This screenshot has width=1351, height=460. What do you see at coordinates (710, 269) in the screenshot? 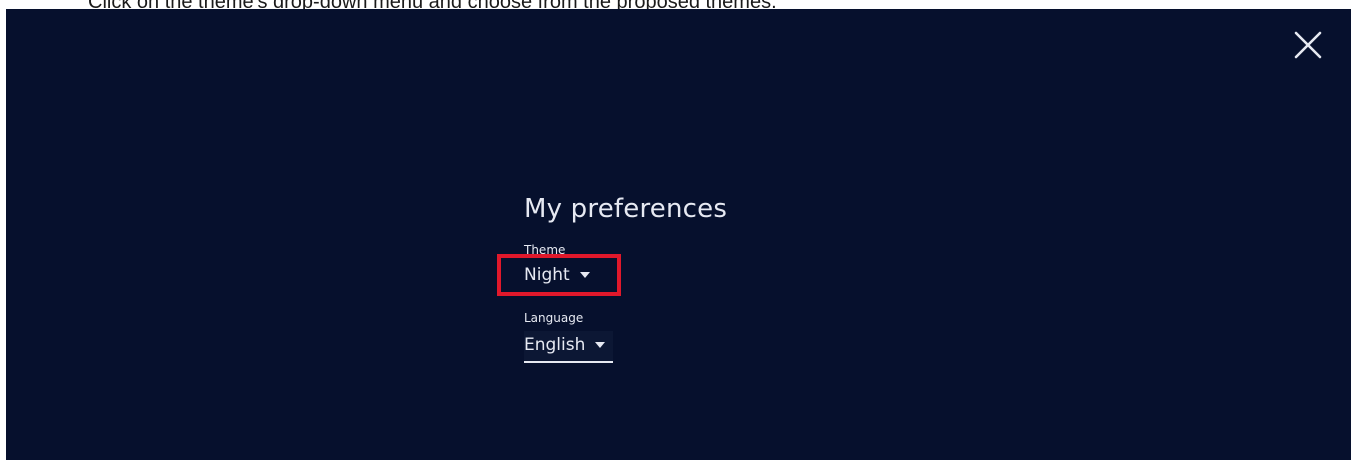
I see `theme-field: Theme Night` at bounding box center [710, 269].